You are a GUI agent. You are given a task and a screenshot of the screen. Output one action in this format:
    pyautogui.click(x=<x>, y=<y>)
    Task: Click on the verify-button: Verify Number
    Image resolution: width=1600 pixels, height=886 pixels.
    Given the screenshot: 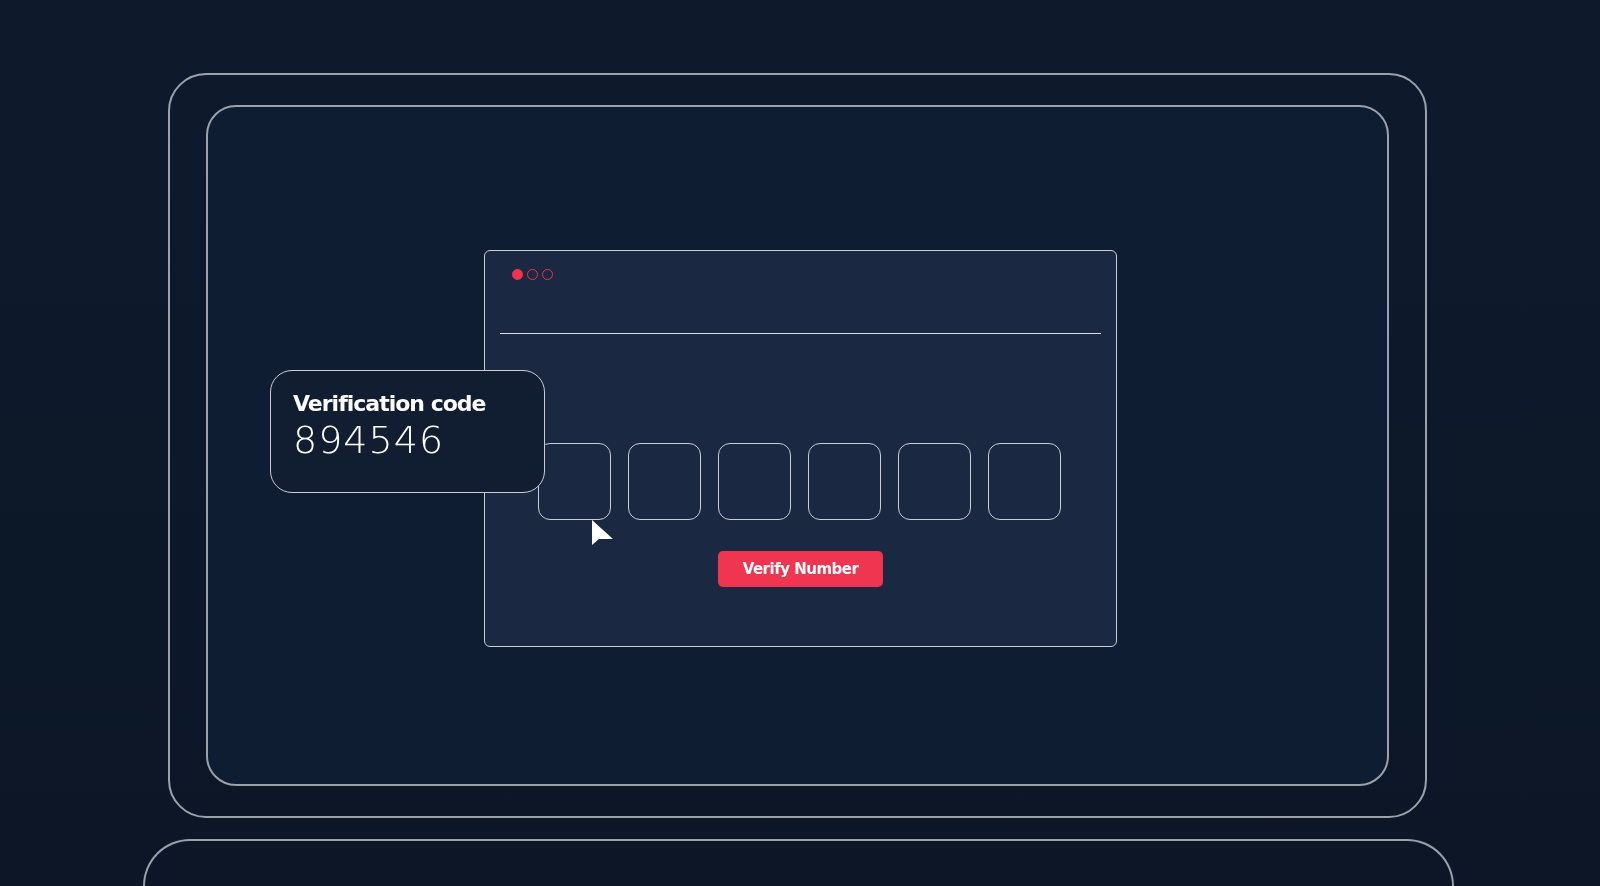 What is the action you would take?
    pyautogui.click(x=800, y=569)
    